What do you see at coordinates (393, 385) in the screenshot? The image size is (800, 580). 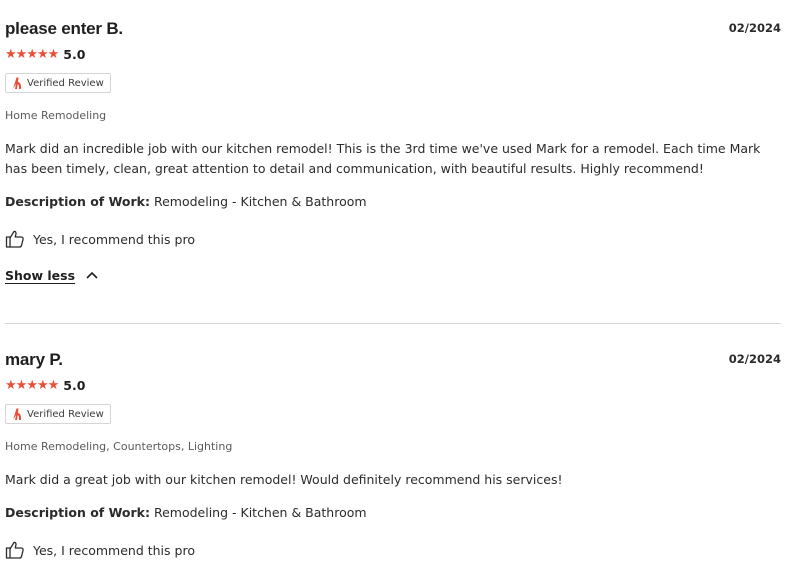 I see `rating: ★ ★ ★ ★ ★ 5.0` at bounding box center [393, 385].